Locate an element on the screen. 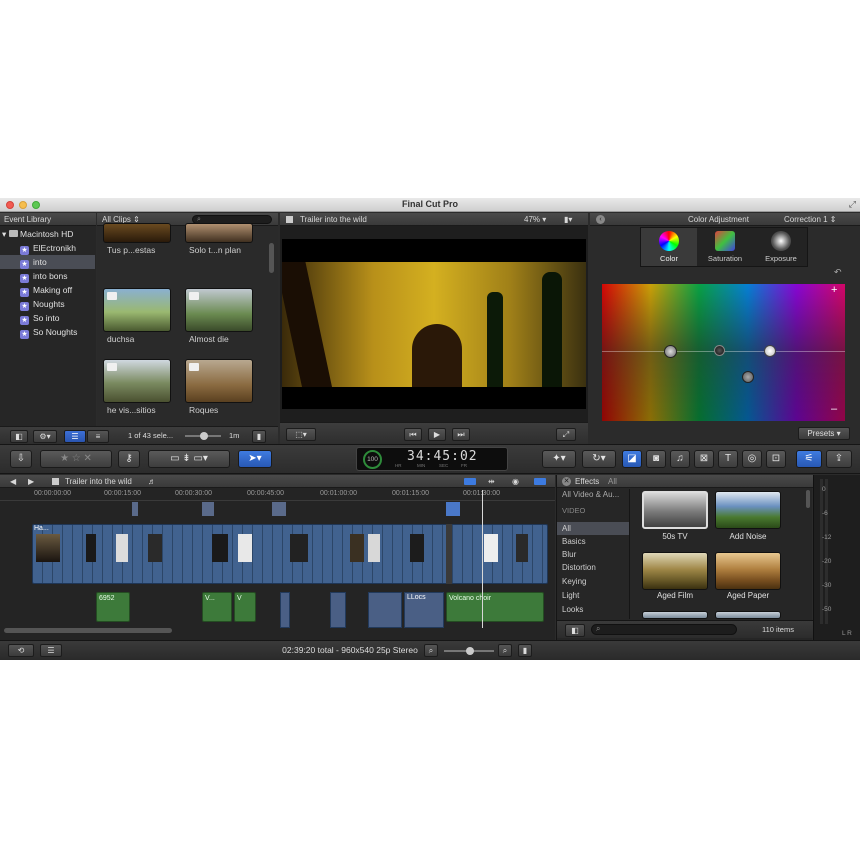 This screenshot has height=860, width=860. event-item: ★ ElEctronikh is located at coordinates (48, 248).